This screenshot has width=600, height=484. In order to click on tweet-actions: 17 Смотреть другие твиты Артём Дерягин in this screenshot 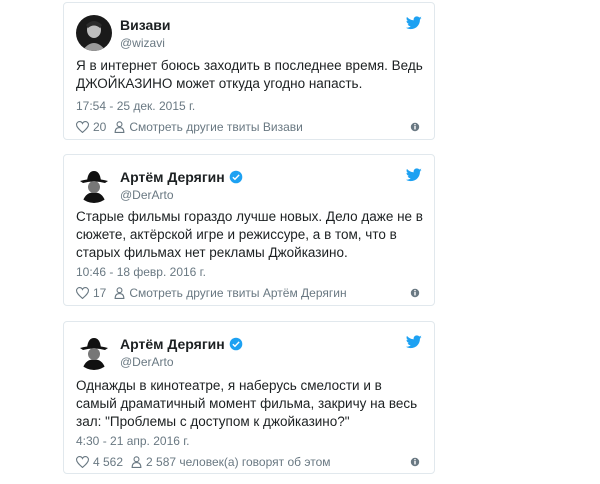, I will do `click(249, 293)`.